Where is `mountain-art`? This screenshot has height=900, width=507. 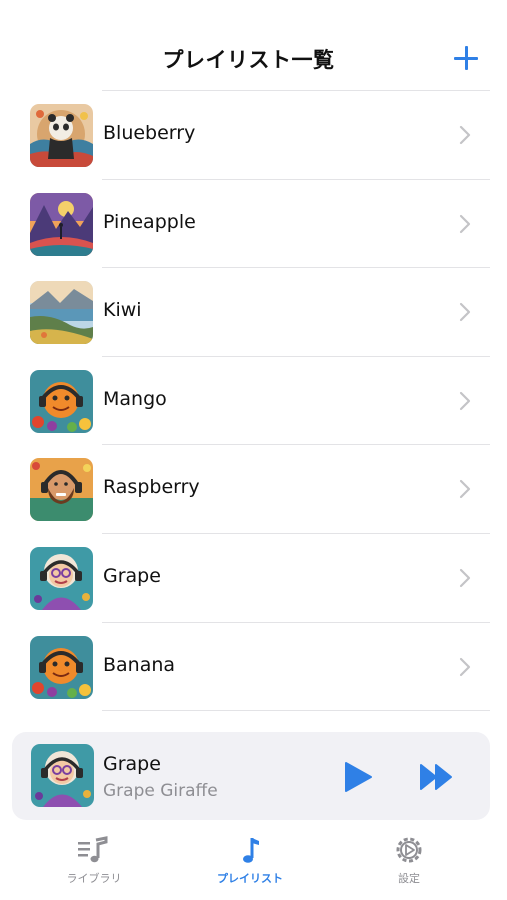 mountain-art is located at coordinates (61, 224).